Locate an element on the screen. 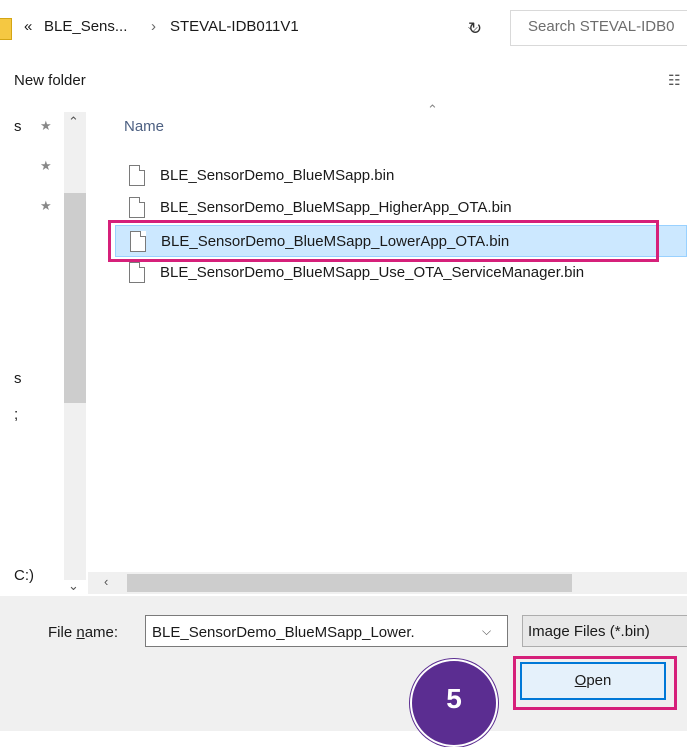  file-row: BLE_SensorDemo_BlueMSapp.bin is located at coordinates (401, 176).